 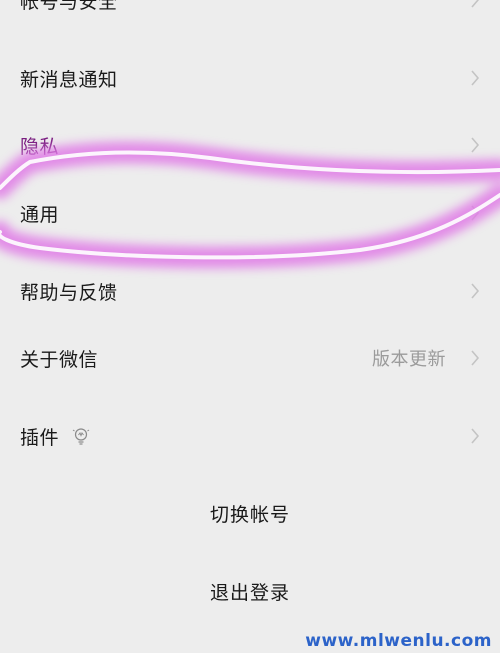 What do you see at coordinates (59, 359) in the screenshot?
I see `settings-item-label: 关于微信` at bounding box center [59, 359].